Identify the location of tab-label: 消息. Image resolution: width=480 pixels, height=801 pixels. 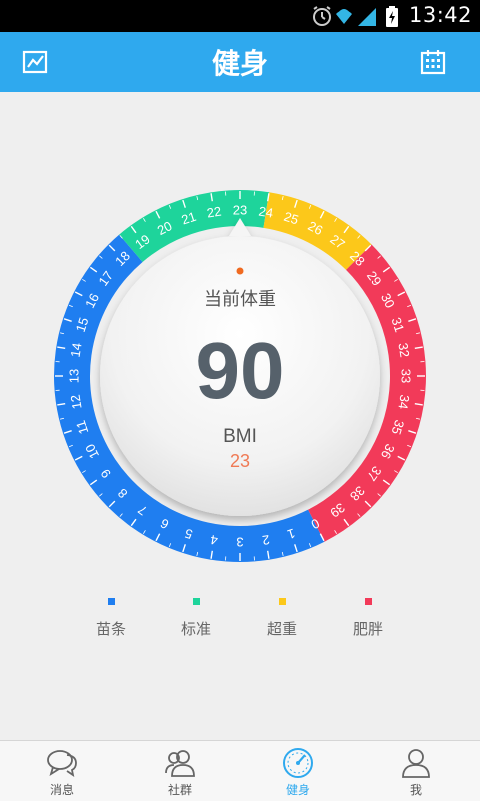
(62, 789).